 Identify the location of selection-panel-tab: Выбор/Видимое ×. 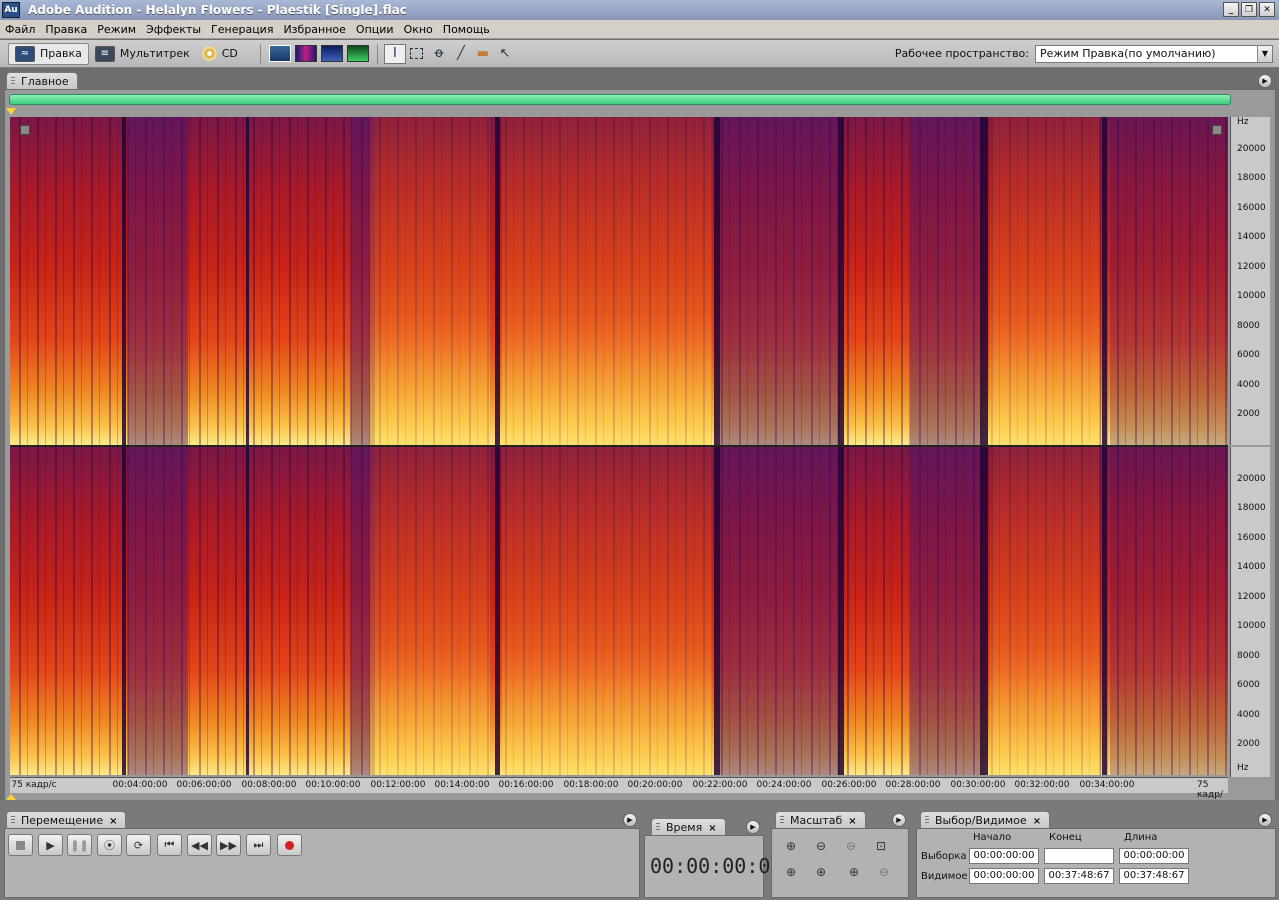
(985, 819).